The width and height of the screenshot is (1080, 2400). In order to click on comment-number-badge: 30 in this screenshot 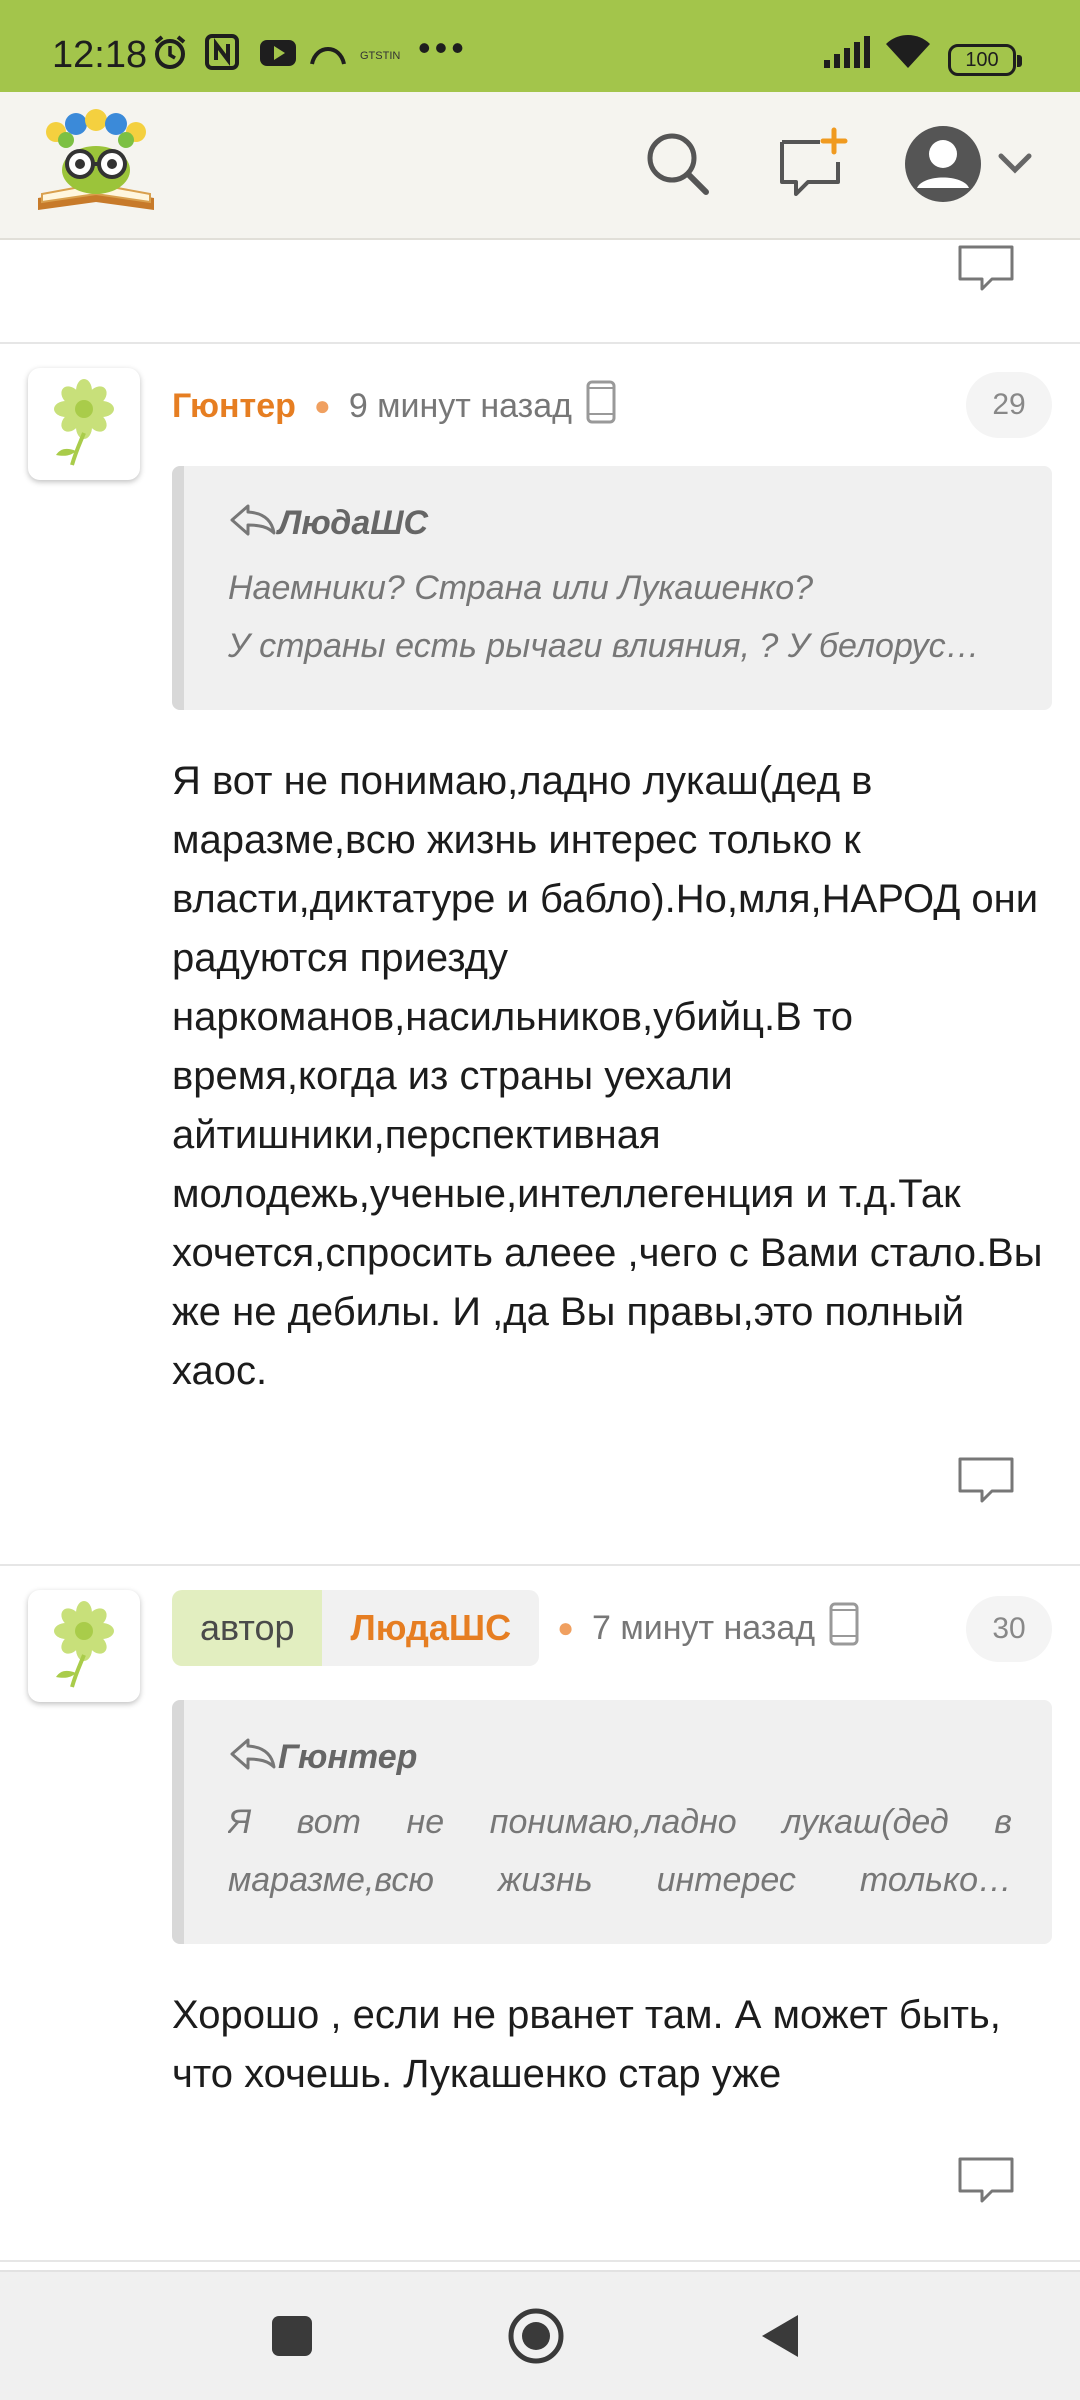, I will do `click(1009, 1629)`.